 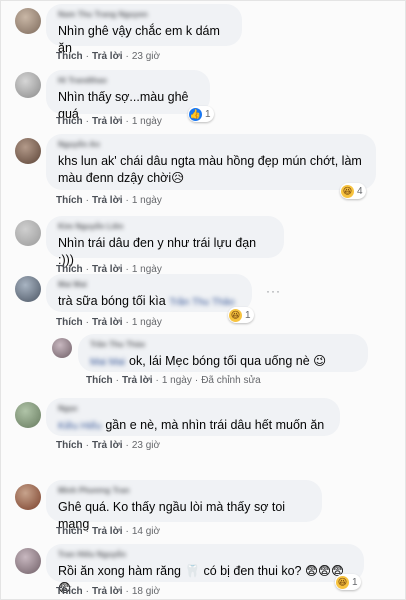 I want to click on comment-author: Ngọc, so click(x=193, y=409).